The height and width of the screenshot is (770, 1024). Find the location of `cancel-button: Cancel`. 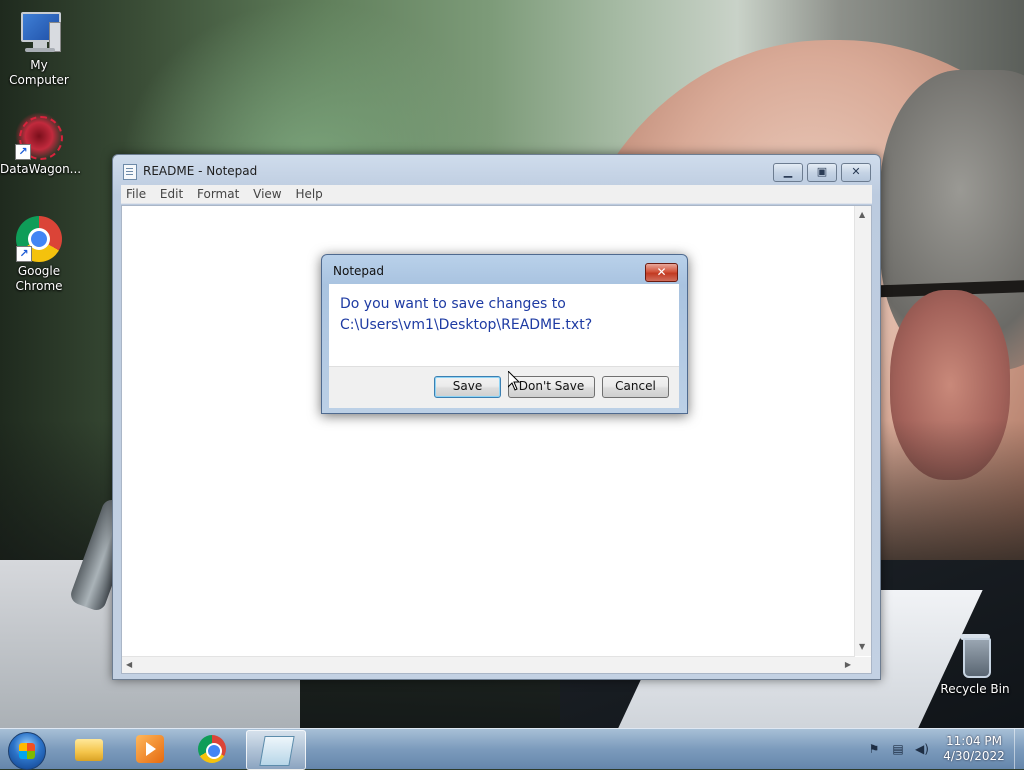

cancel-button: Cancel is located at coordinates (635, 387).